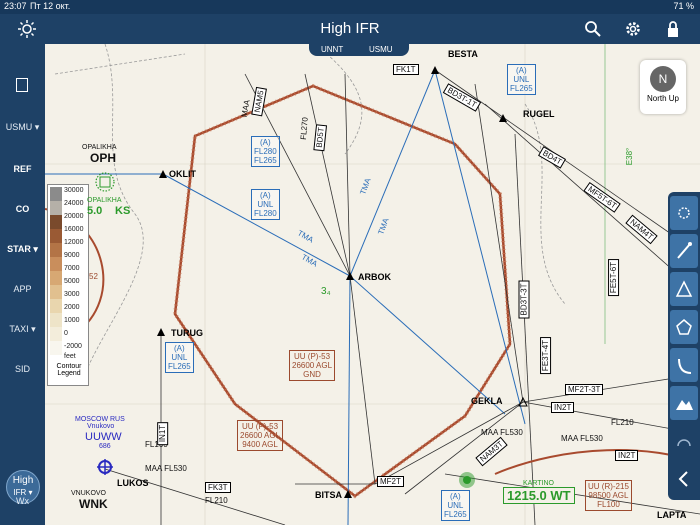  I want to click on sidebar-item-co: CO, so click(22, 209).